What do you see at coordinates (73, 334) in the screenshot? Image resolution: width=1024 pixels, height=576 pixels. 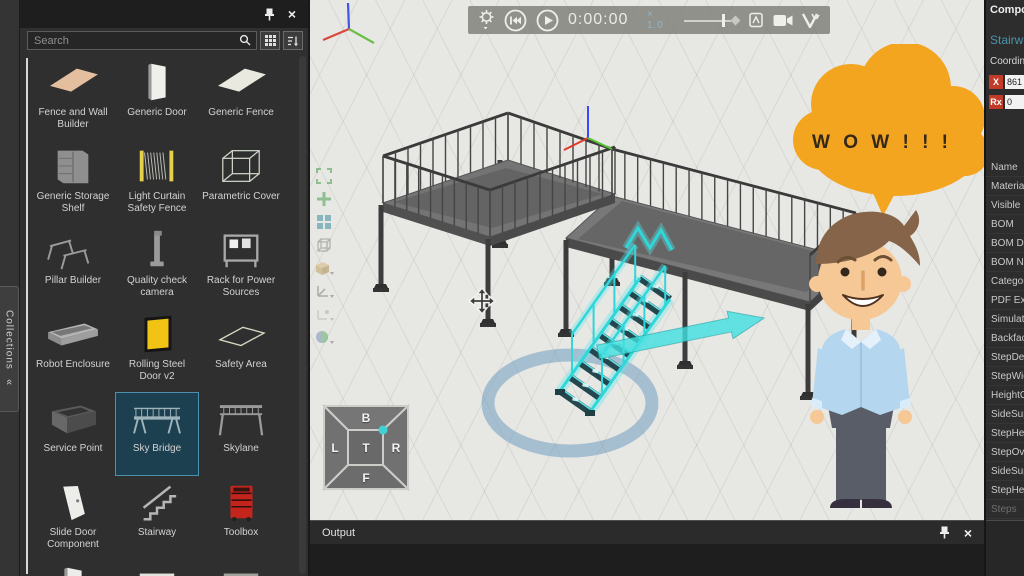 I see `lowbox-thumbnail` at bounding box center [73, 334].